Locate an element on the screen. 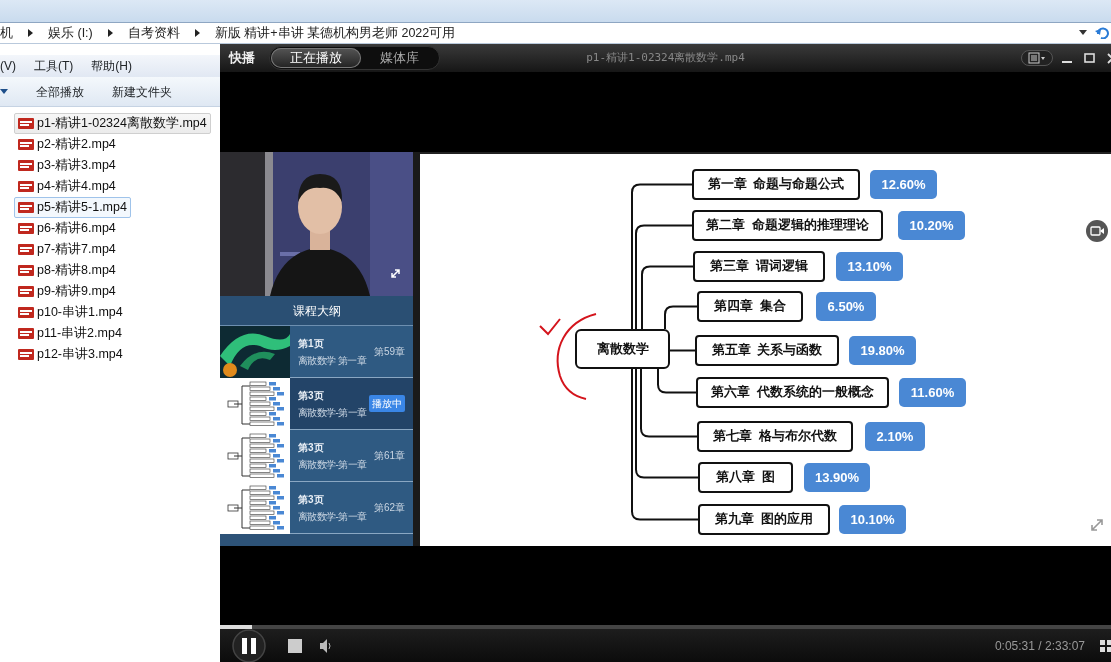  panel-title: 课程大纲 is located at coordinates (316, 311).